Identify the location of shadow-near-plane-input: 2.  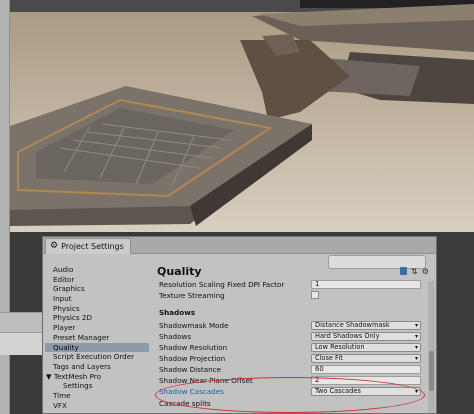
(366, 380).